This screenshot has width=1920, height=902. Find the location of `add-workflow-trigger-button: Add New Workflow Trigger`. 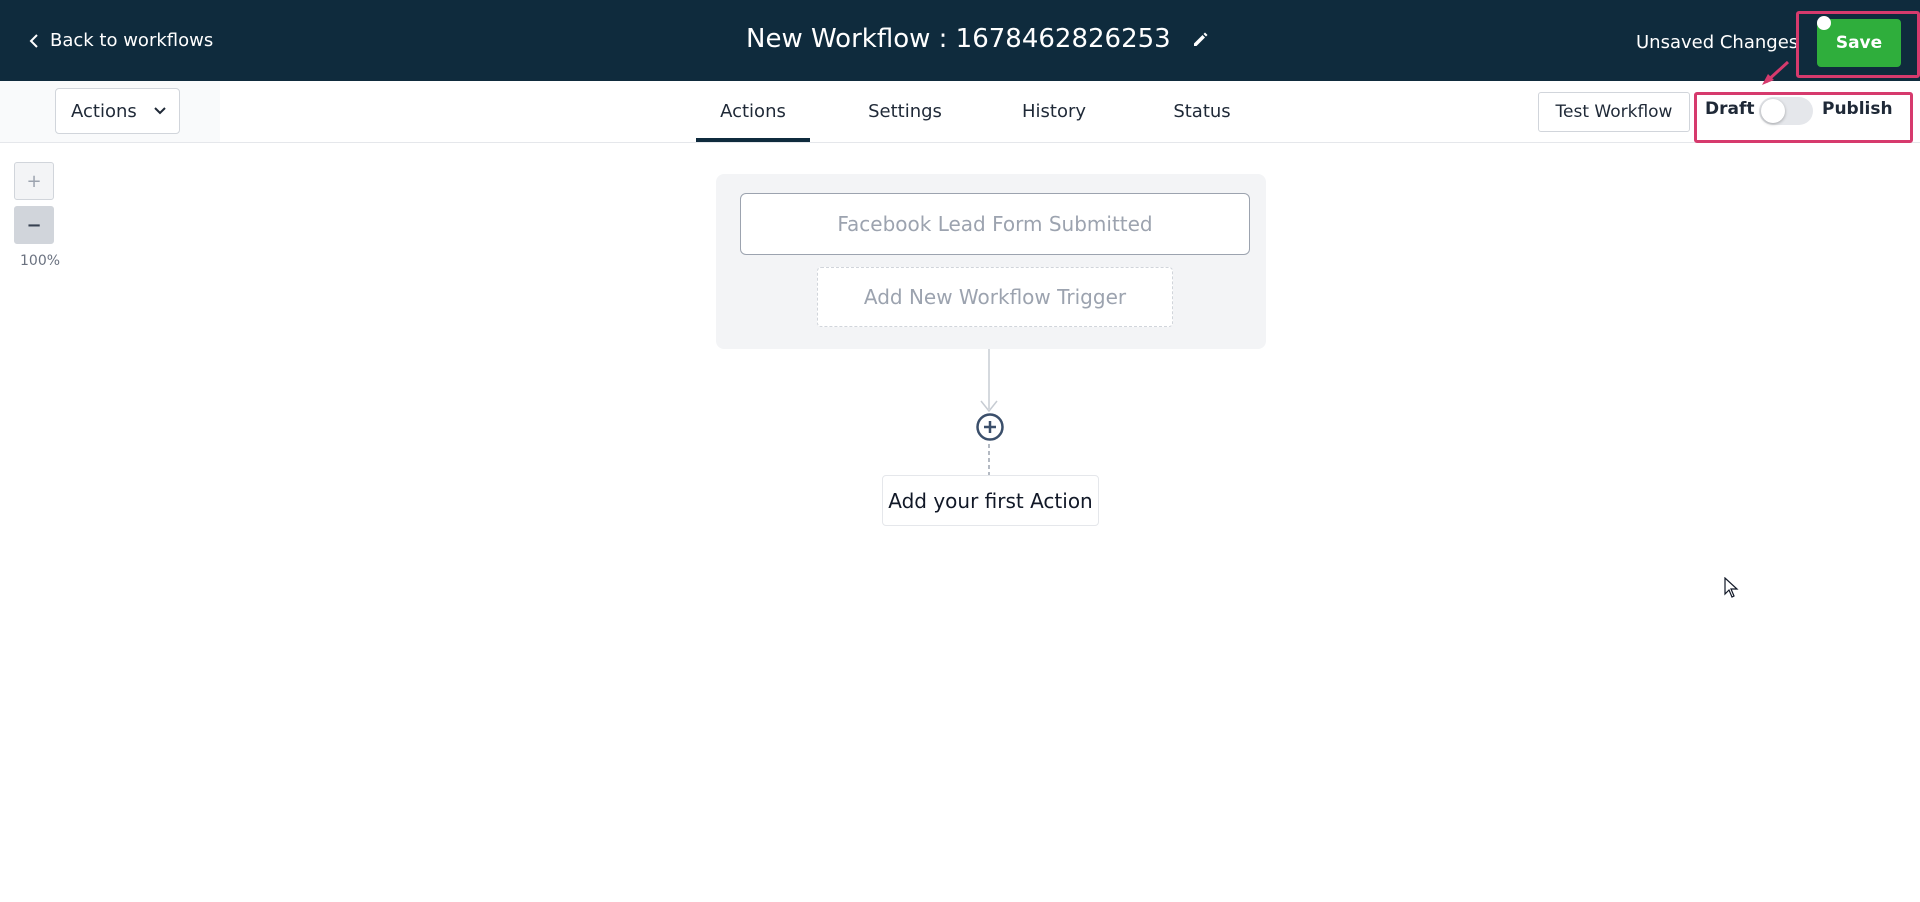

add-workflow-trigger-button: Add New Workflow Trigger is located at coordinates (995, 297).